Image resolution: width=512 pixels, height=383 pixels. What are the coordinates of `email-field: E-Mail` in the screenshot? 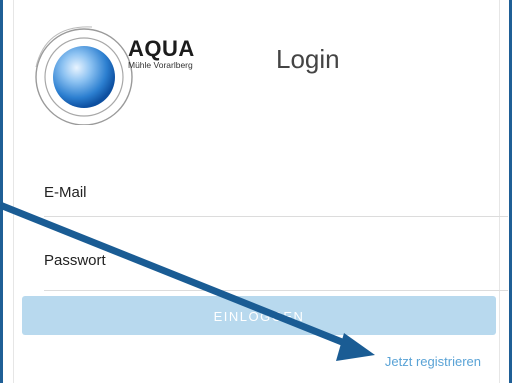 It's located at (276, 198).